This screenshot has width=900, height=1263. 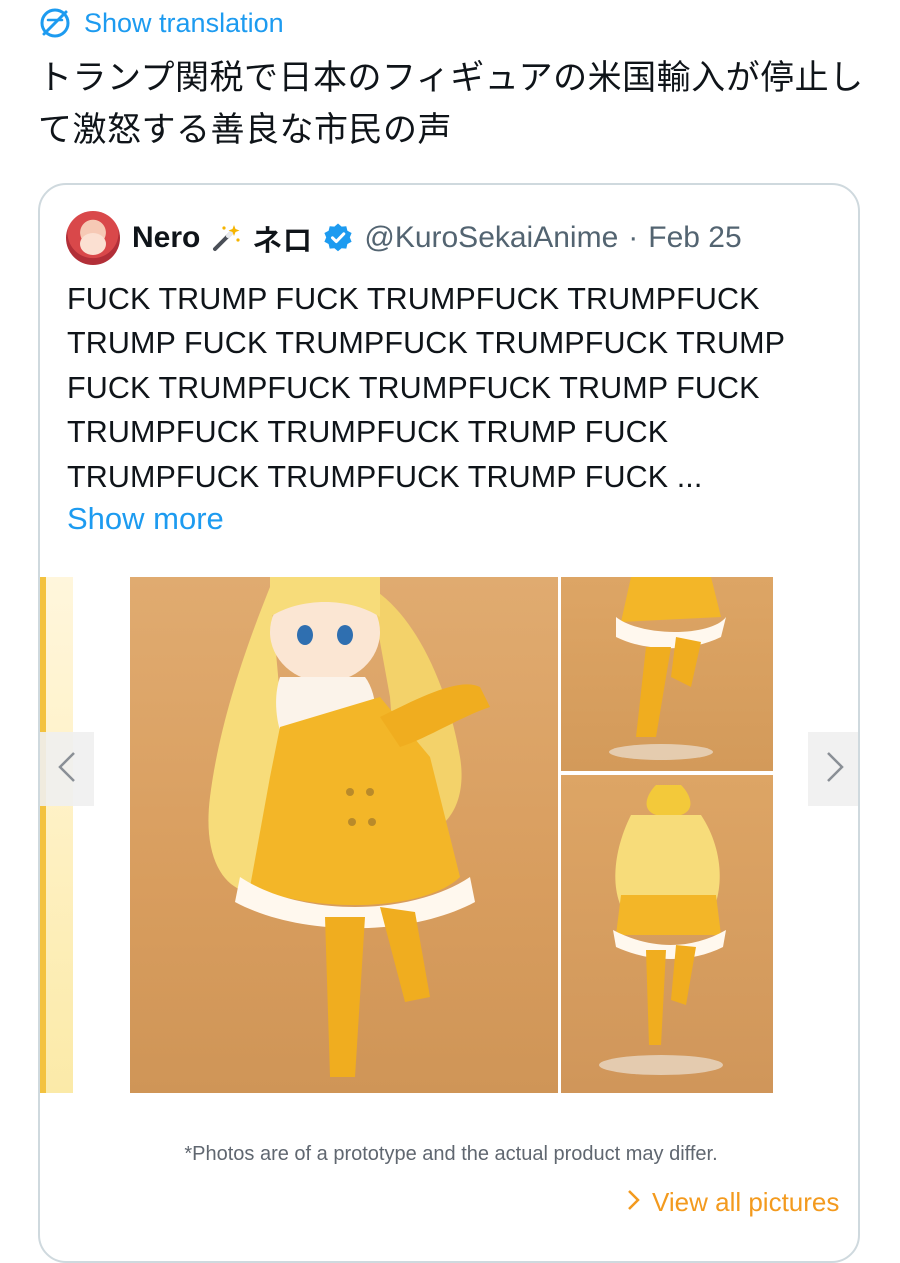 I want to click on carousel-next-button, so click(x=833, y=769).